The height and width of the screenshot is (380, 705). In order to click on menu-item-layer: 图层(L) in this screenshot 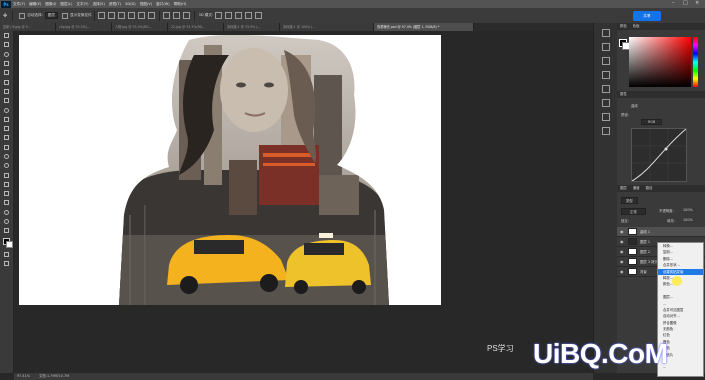, I will do `click(66, 4)`.